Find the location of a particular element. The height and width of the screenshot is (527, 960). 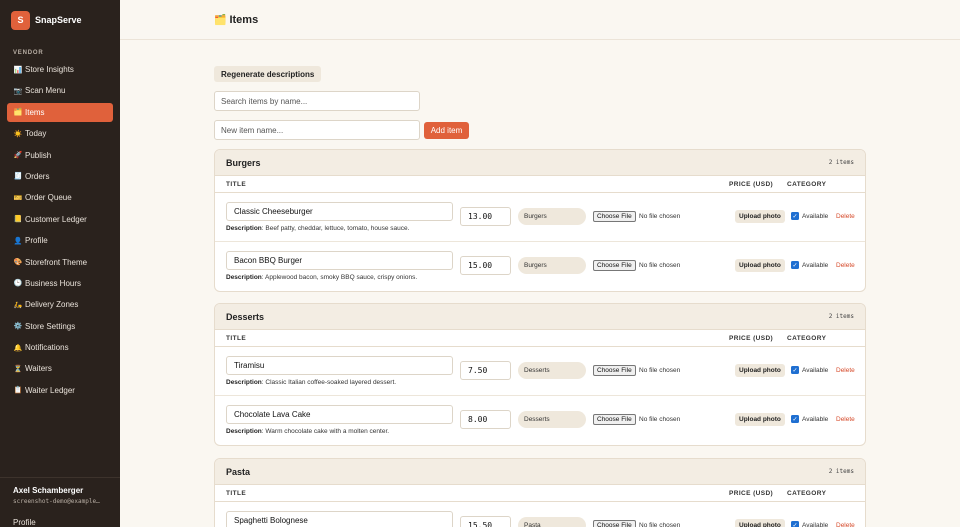

category-name: Burgers is located at coordinates (243, 162).